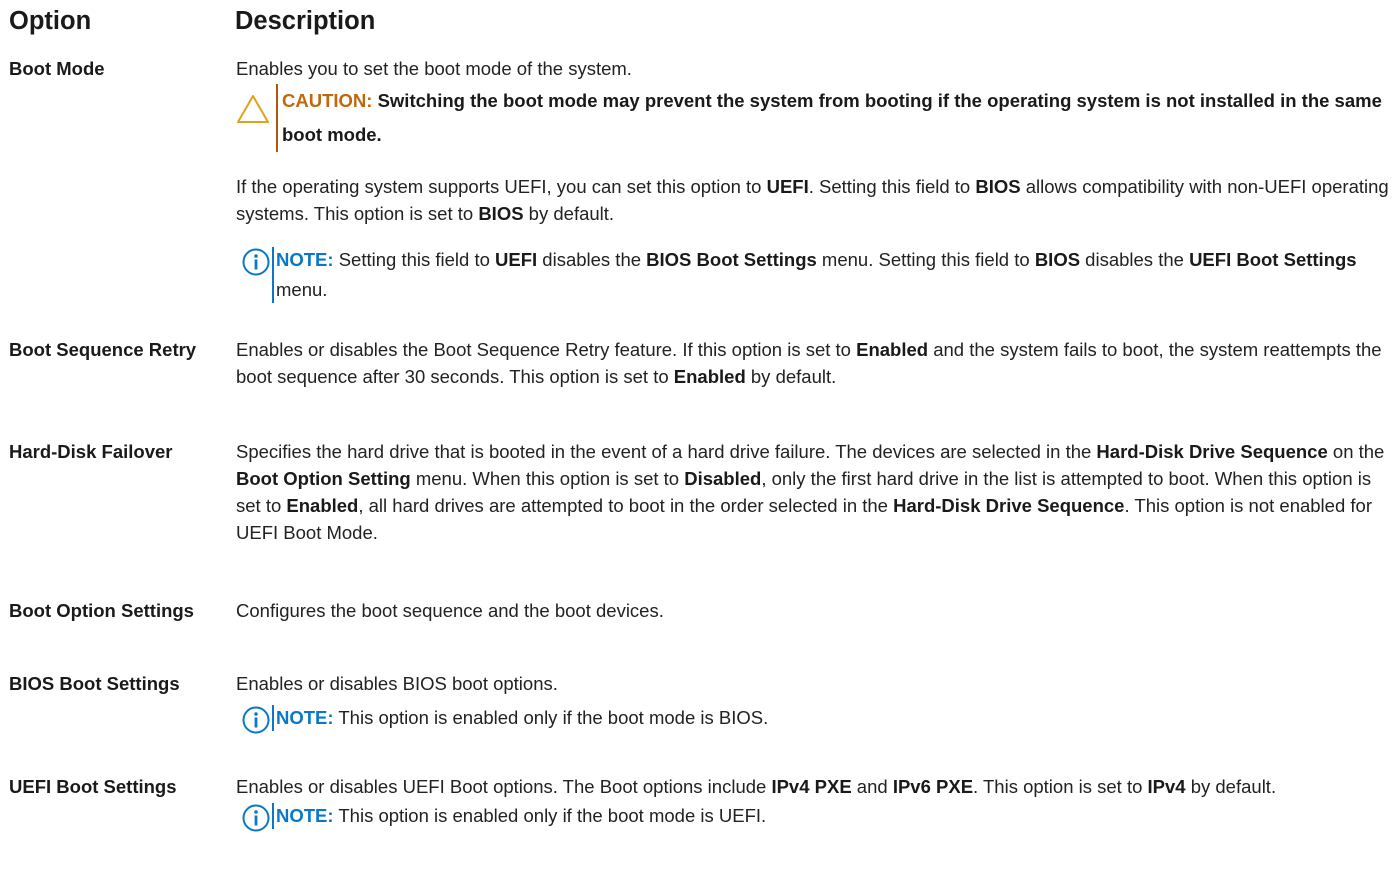  What do you see at coordinates (253, 109) in the screenshot?
I see `caution-triangle-icon` at bounding box center [253, 109].